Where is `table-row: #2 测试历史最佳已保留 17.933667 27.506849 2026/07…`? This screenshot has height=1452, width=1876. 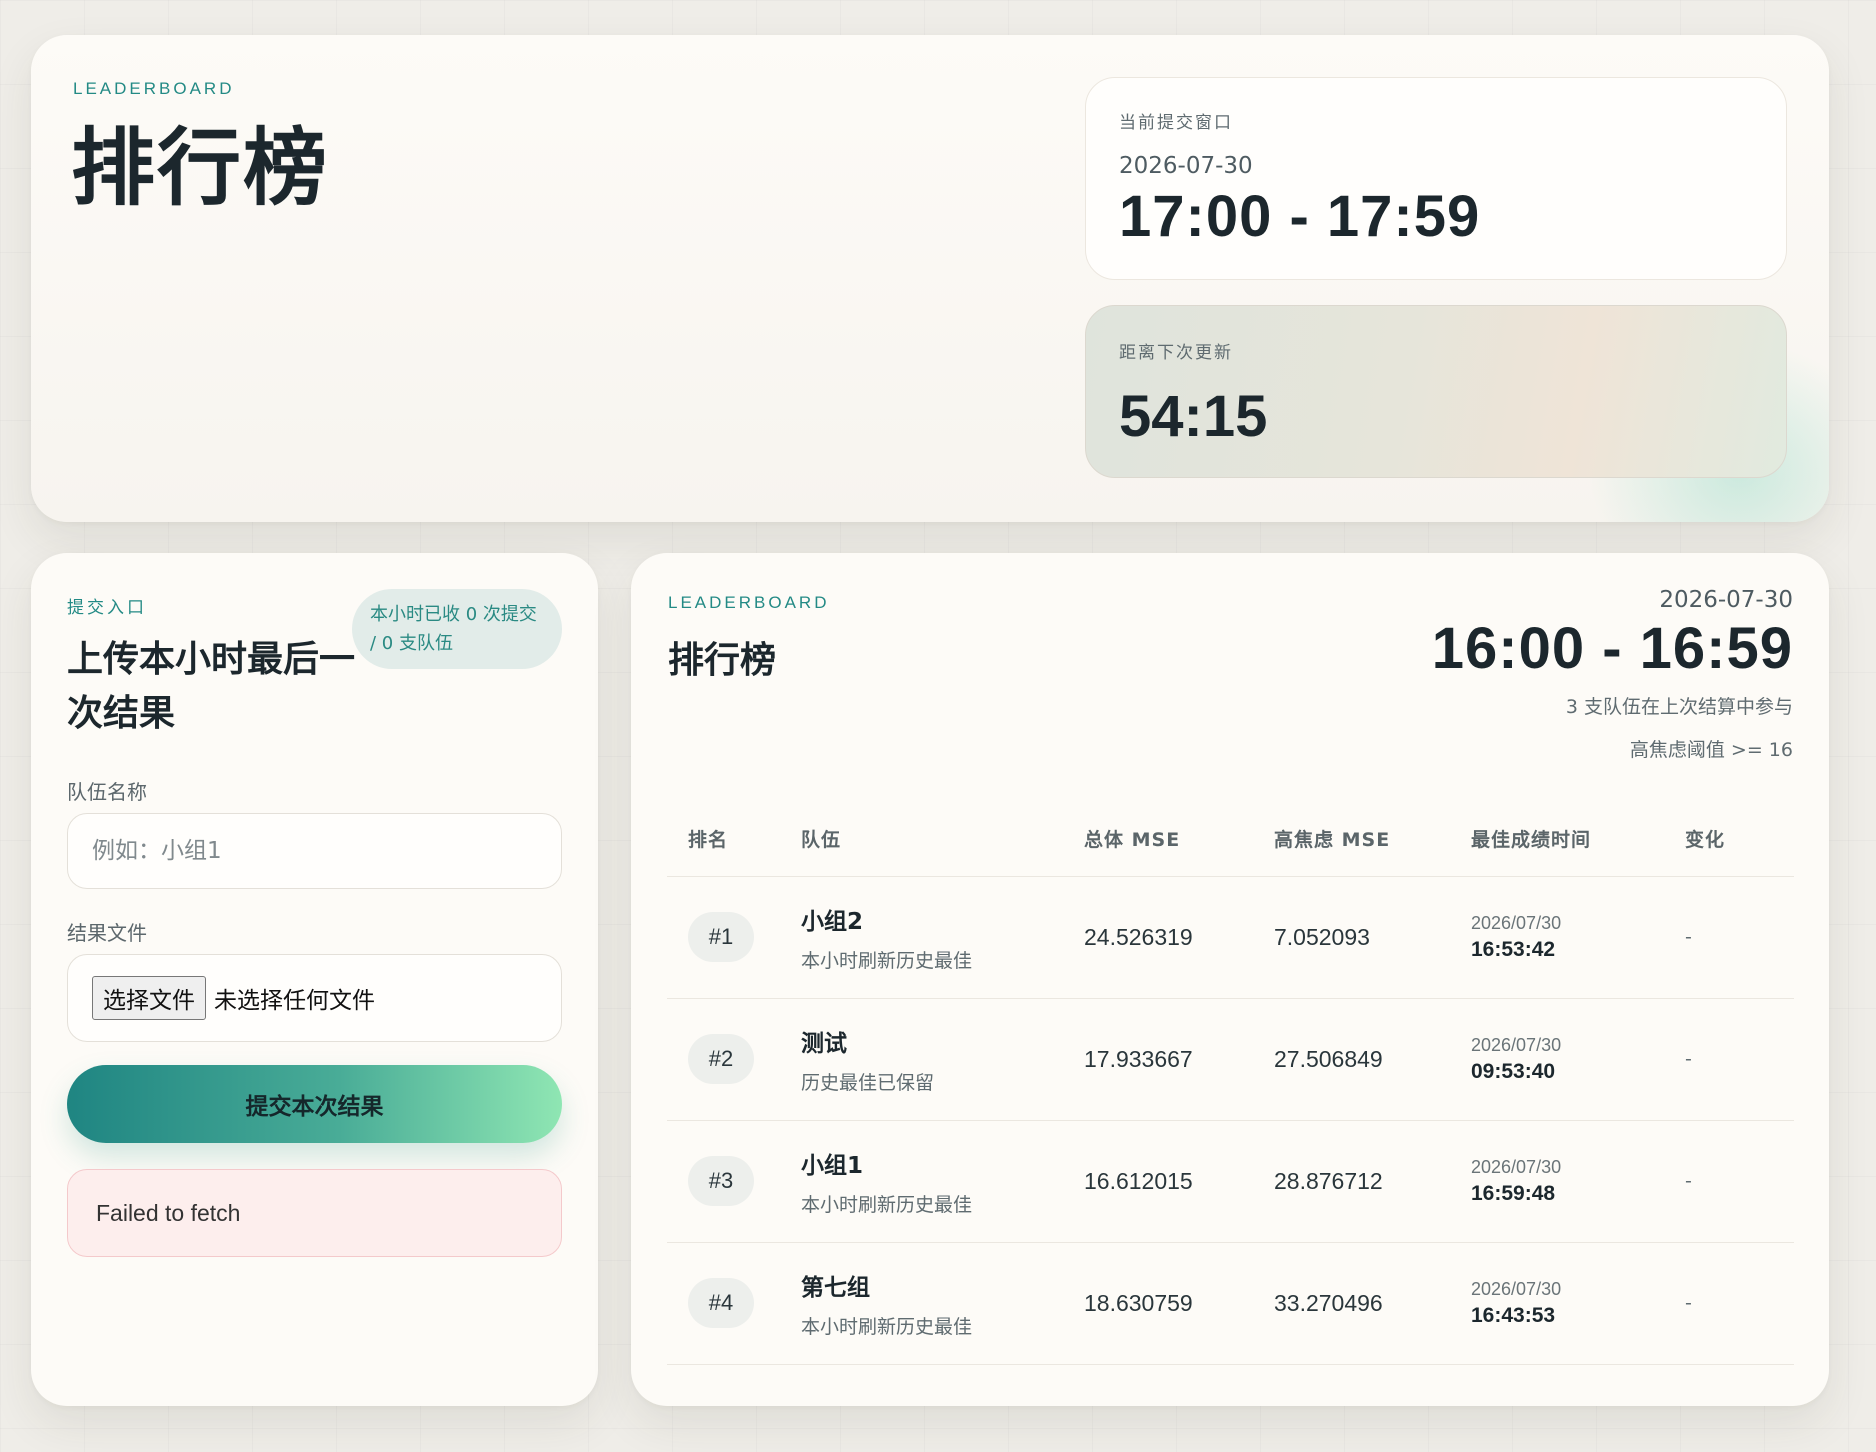 table-row: #2 测试历史最佳已保留 17.933667 27.506849 2026/07… is located at coordinates (1230, 1059).